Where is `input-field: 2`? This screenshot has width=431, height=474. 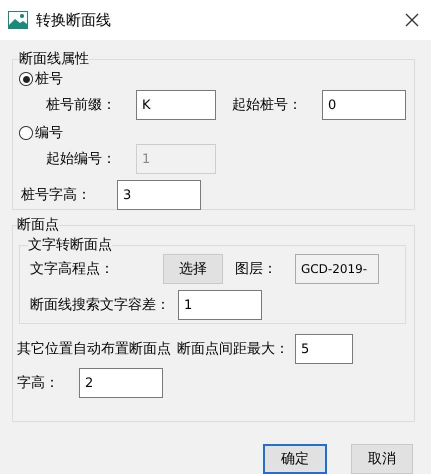 input-field: 2 is located at coordinates (121, 383).